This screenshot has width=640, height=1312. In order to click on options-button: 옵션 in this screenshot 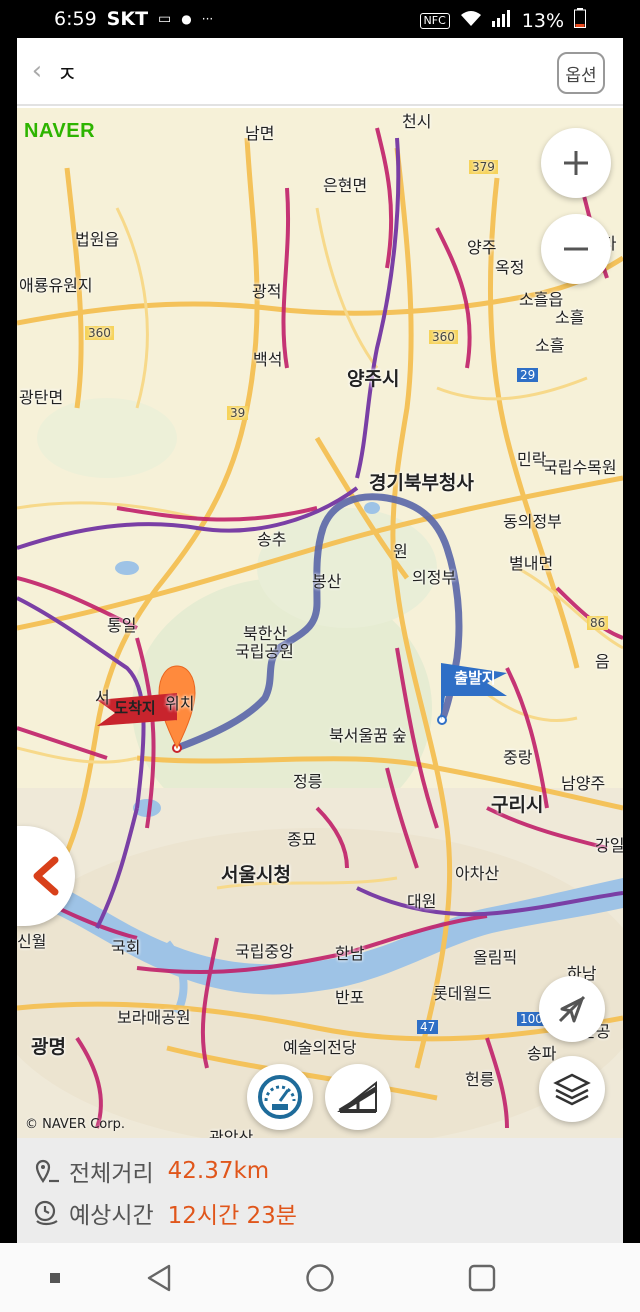, I will do `click(581, 73)`.